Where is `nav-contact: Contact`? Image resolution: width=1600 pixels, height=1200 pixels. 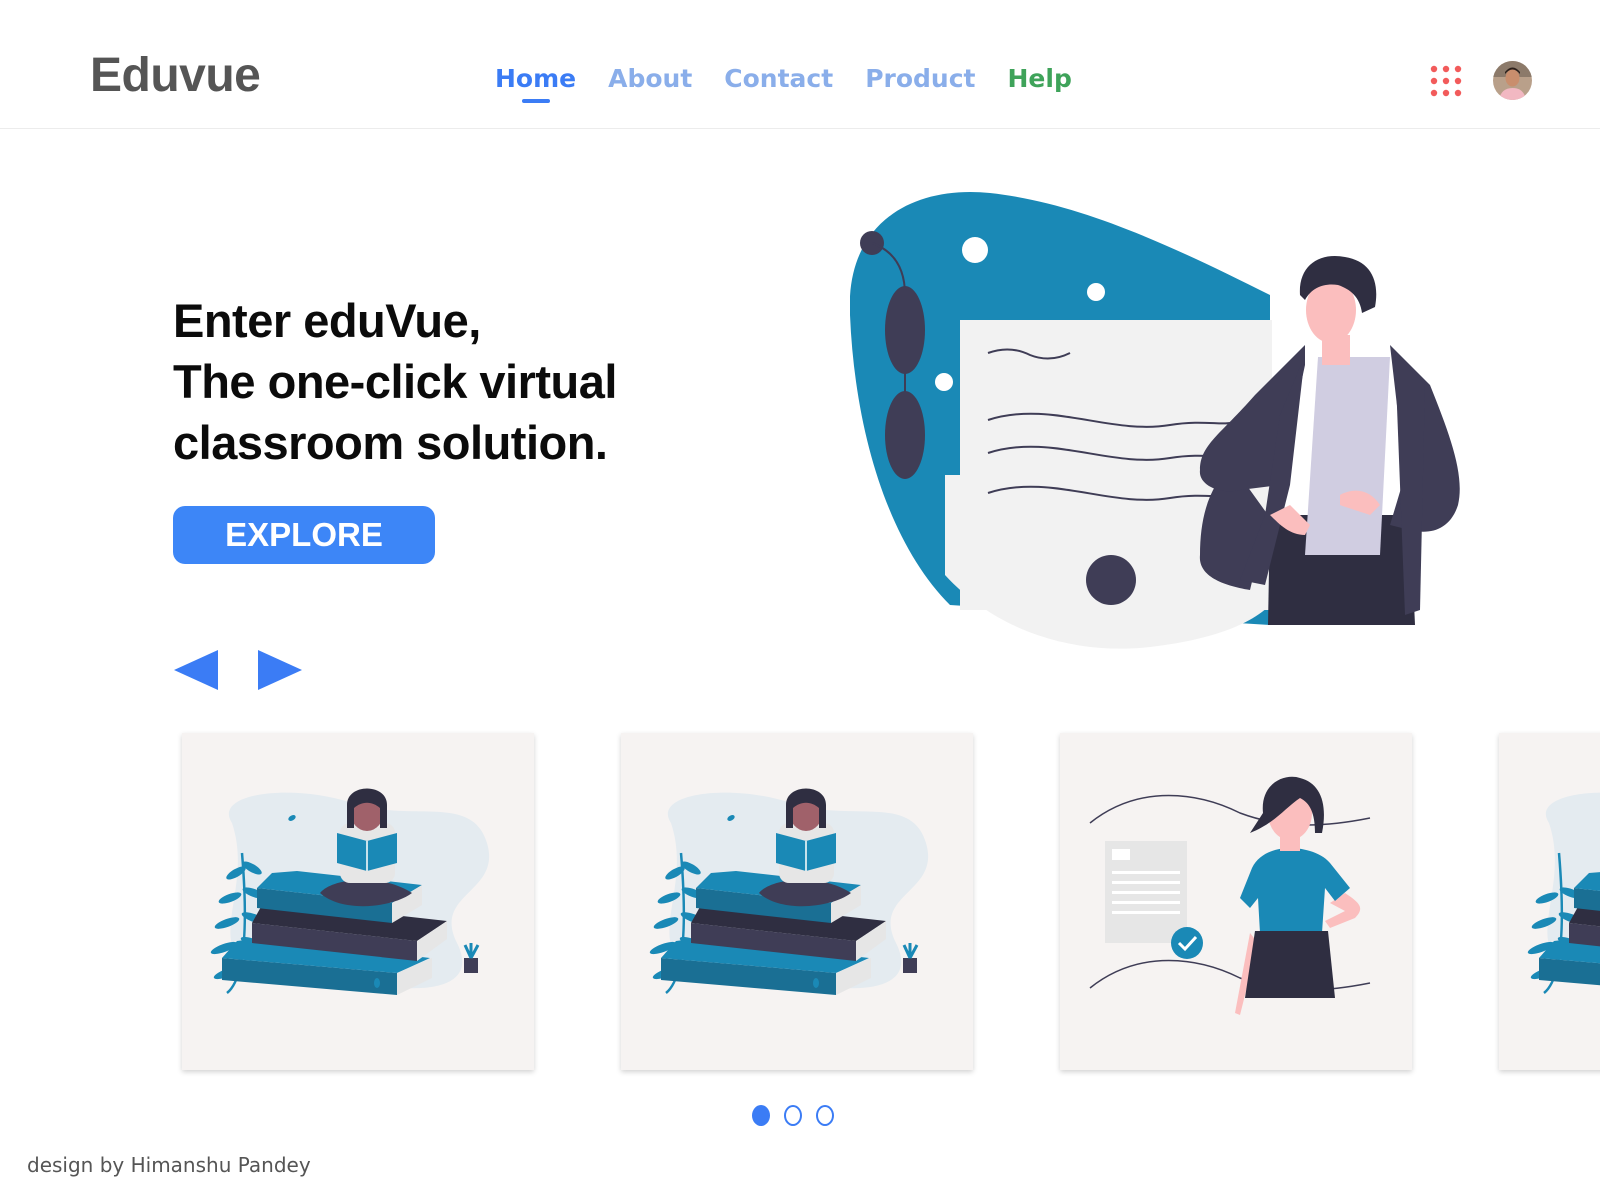 nav-contact: Contact is located at coordinates (778, 83).